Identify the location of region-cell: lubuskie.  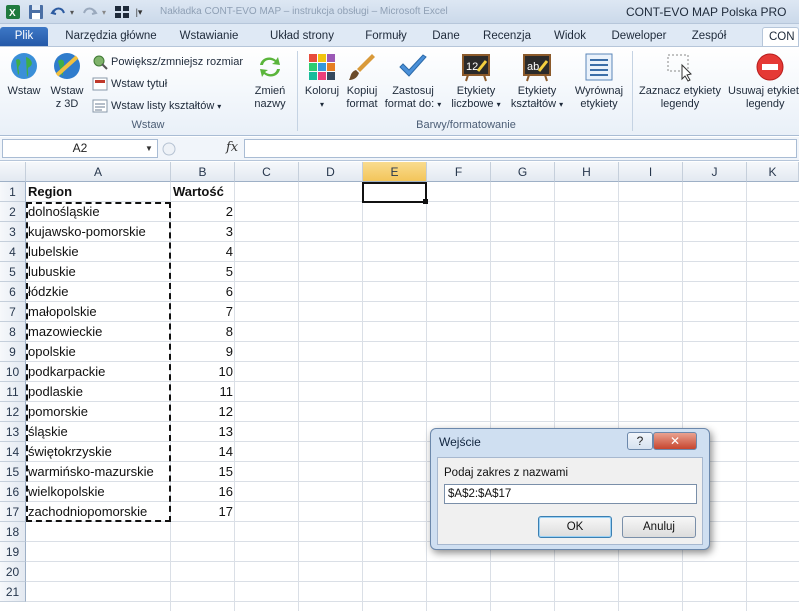
(98, 272).